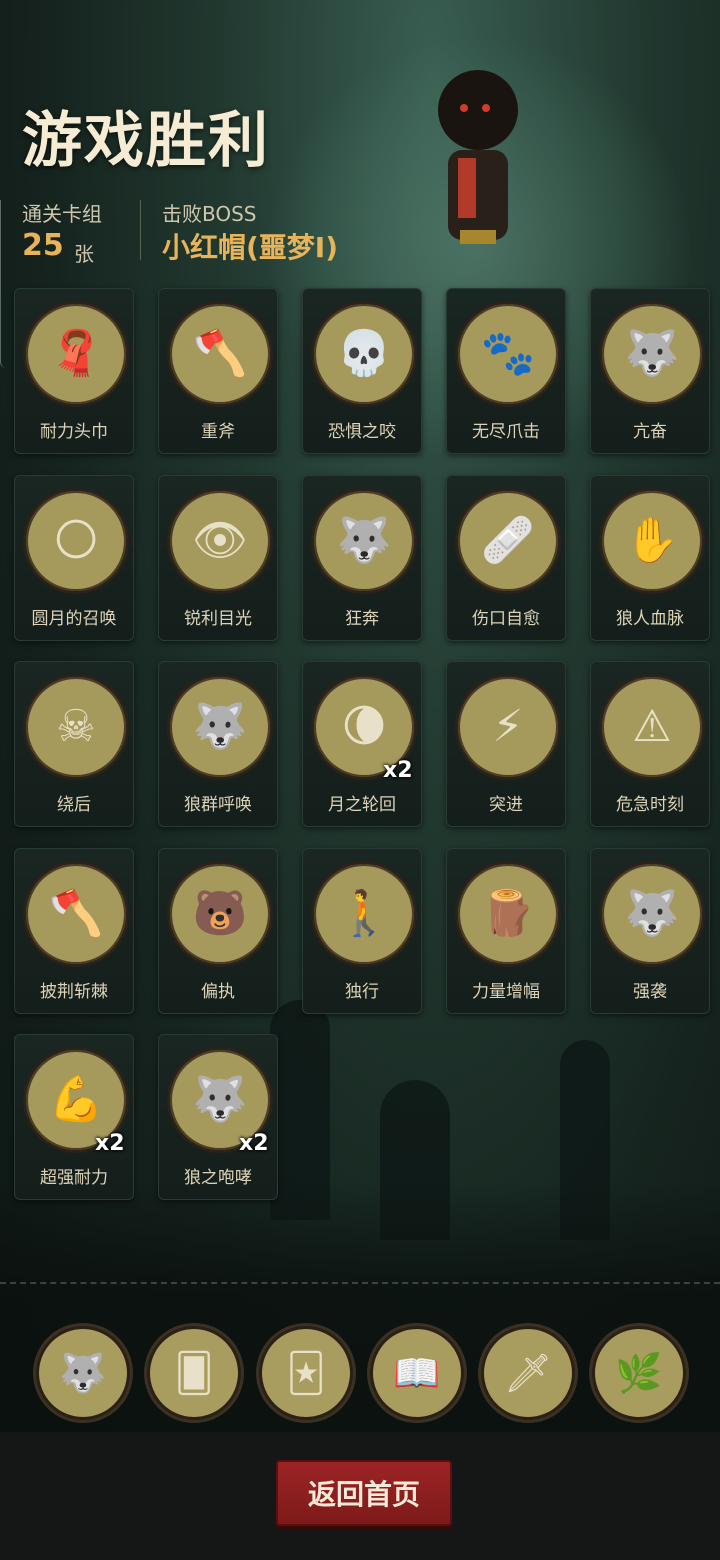 Image resolution: width=720 pixels, height=1560 pixels. I want to click on deck-card: ✋ 狼人血脉, so click(650, 558).